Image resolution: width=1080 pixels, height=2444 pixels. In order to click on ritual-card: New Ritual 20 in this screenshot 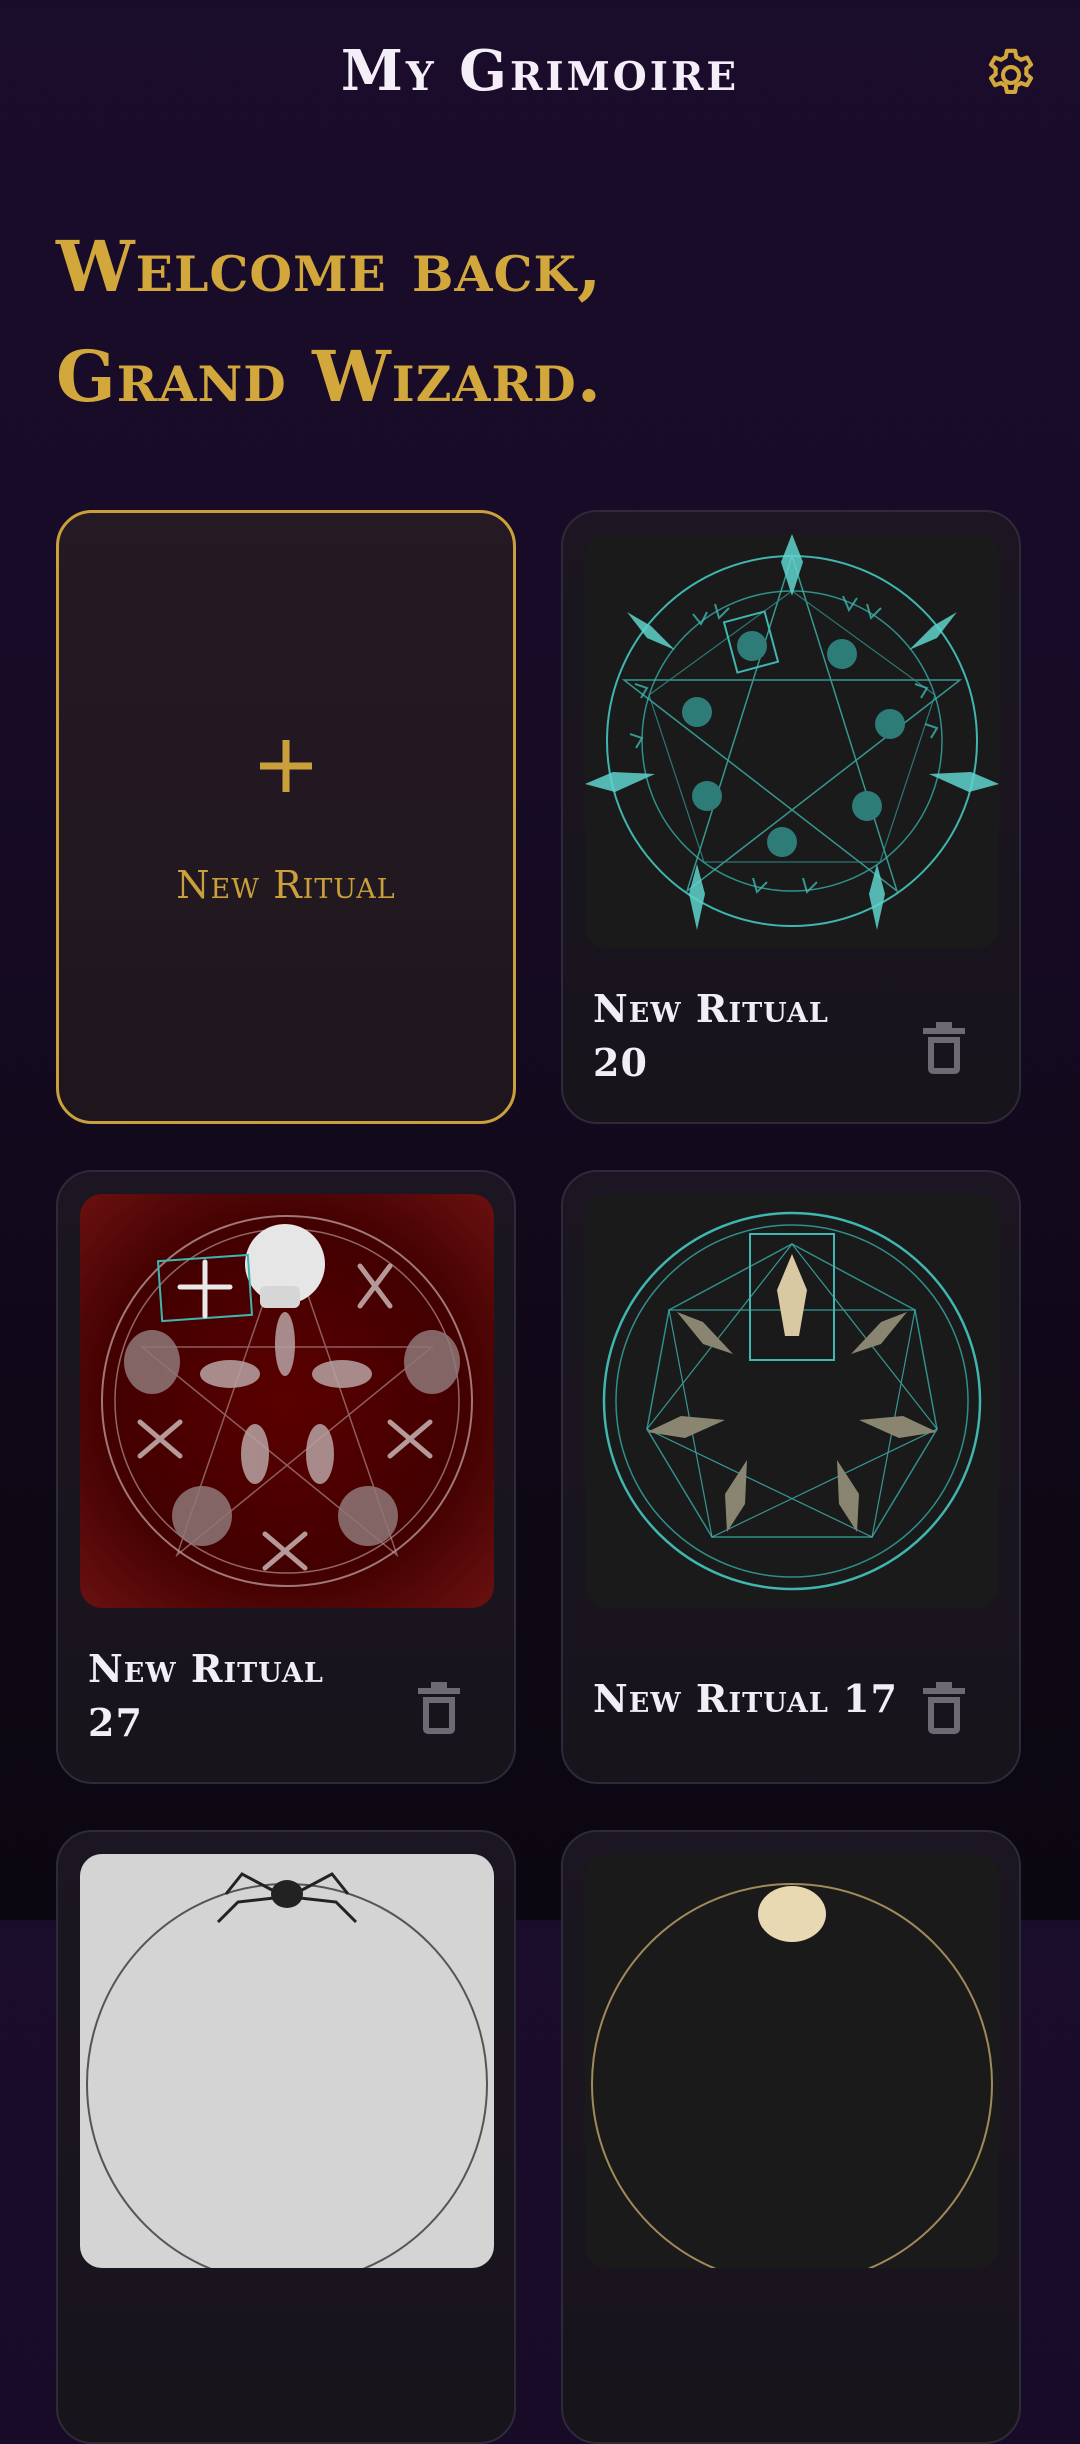, I will do `click(791, 817)`.